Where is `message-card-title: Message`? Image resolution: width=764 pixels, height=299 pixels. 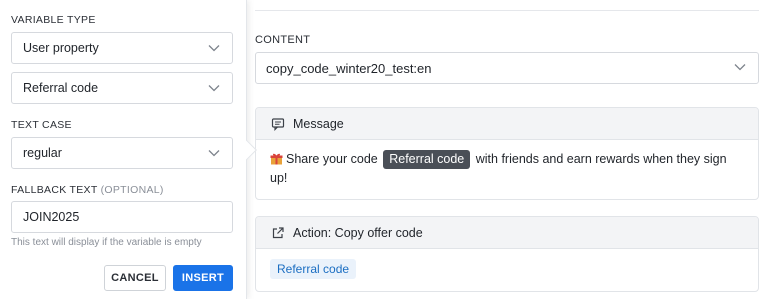
message-card-title: Message is located at coordinates (318, 123).